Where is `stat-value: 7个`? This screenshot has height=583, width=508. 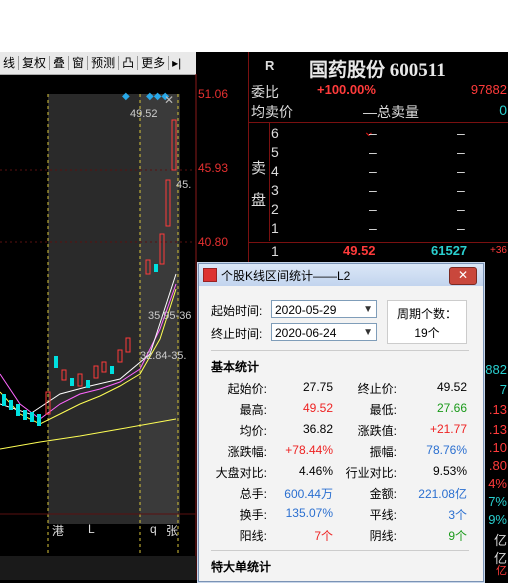
stat-value: 7个 is located at coordinates (323, 536).